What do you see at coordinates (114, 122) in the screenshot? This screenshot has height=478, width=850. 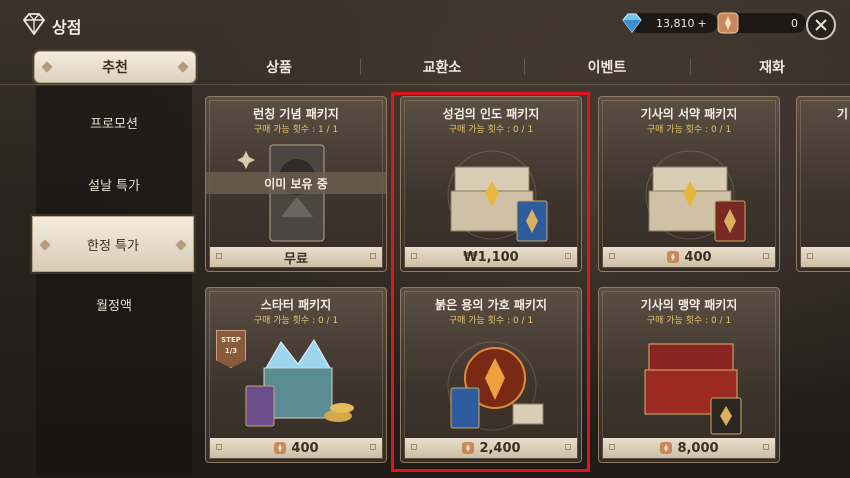 I see `sidebar-item-promotion: 프로모션` at bounding box center [114, 122].